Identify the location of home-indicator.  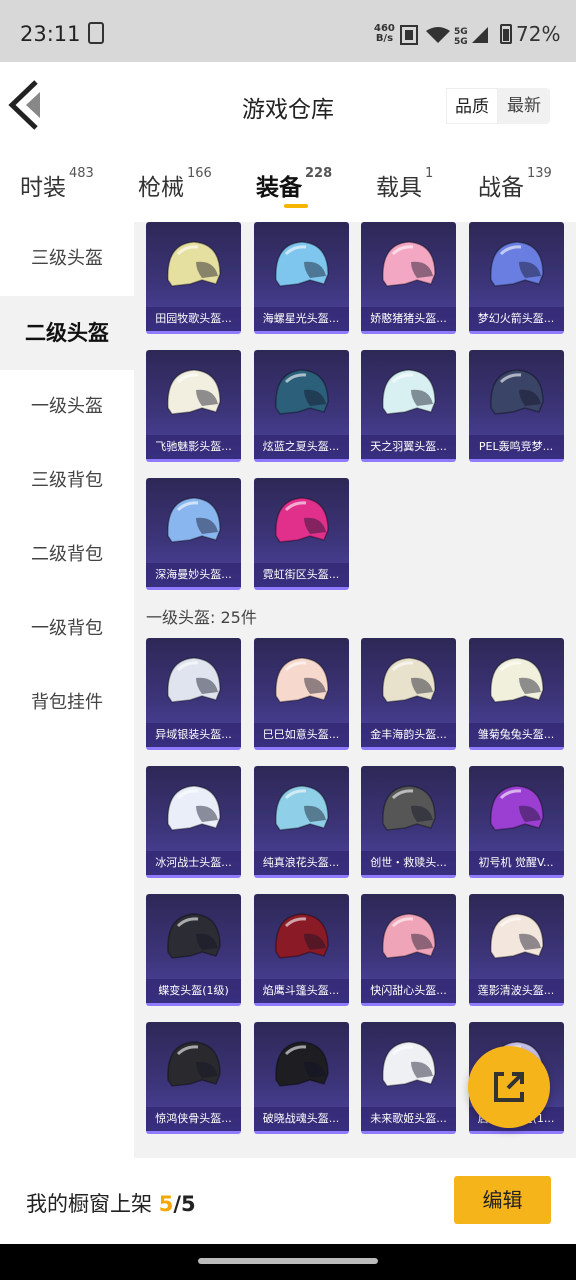
(288, 1261).